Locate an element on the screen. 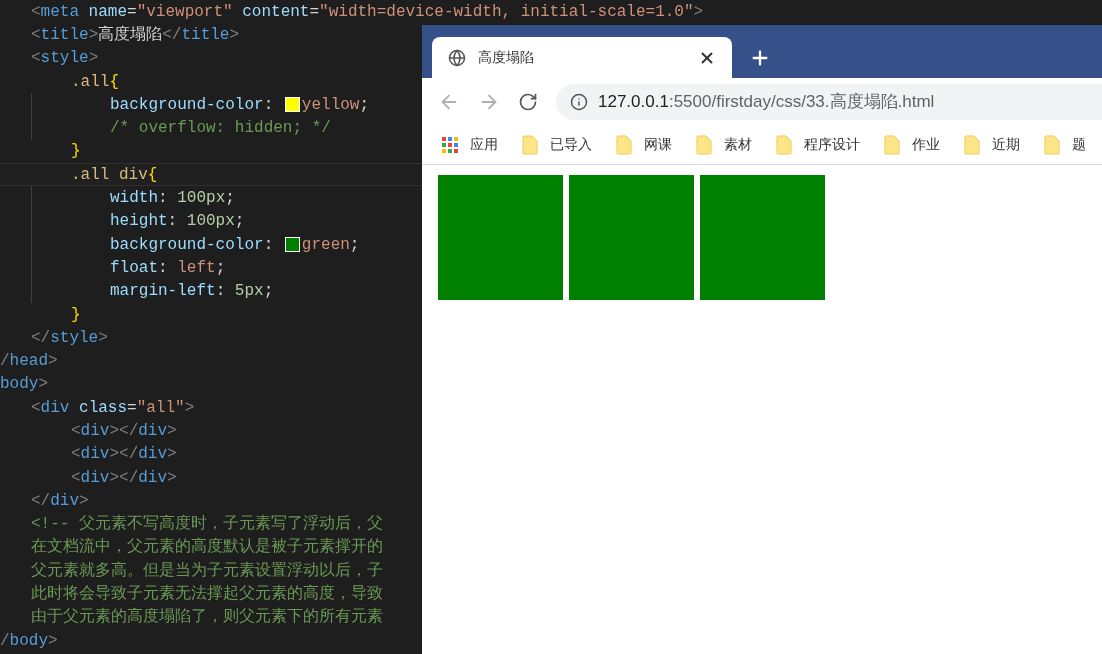 This screenshot has height=654, width=1102. bookmark: 作业 is located at coordinates (912, 144).